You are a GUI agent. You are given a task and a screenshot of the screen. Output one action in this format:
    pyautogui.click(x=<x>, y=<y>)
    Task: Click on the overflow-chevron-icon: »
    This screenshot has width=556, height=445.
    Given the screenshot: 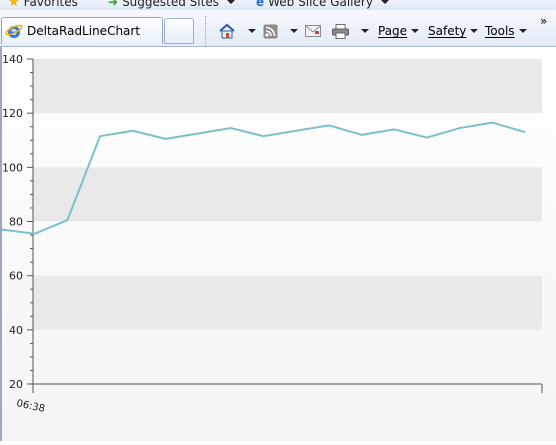 What is the action you would take?
    pyautogui.click(x=544, y=21)
    